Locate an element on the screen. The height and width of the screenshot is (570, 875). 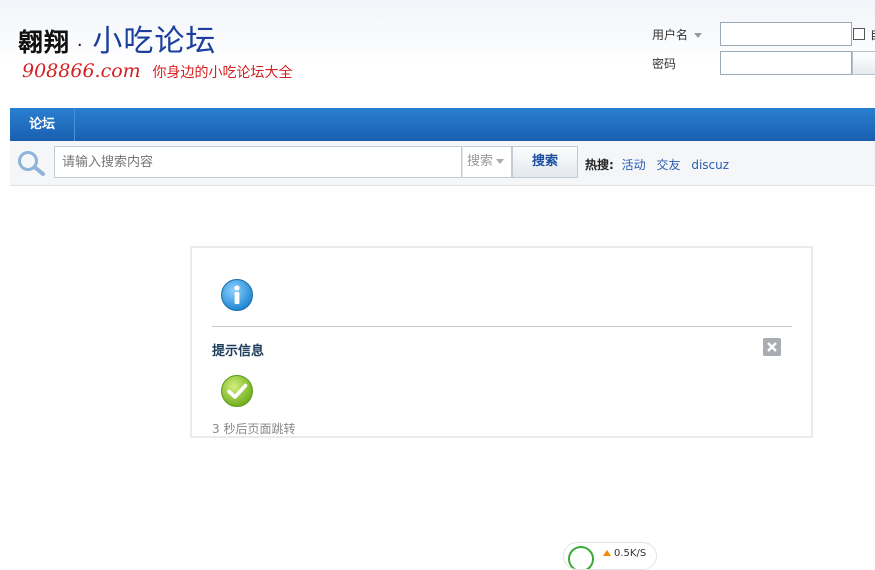
login-button is located at coordinates (863, 63).